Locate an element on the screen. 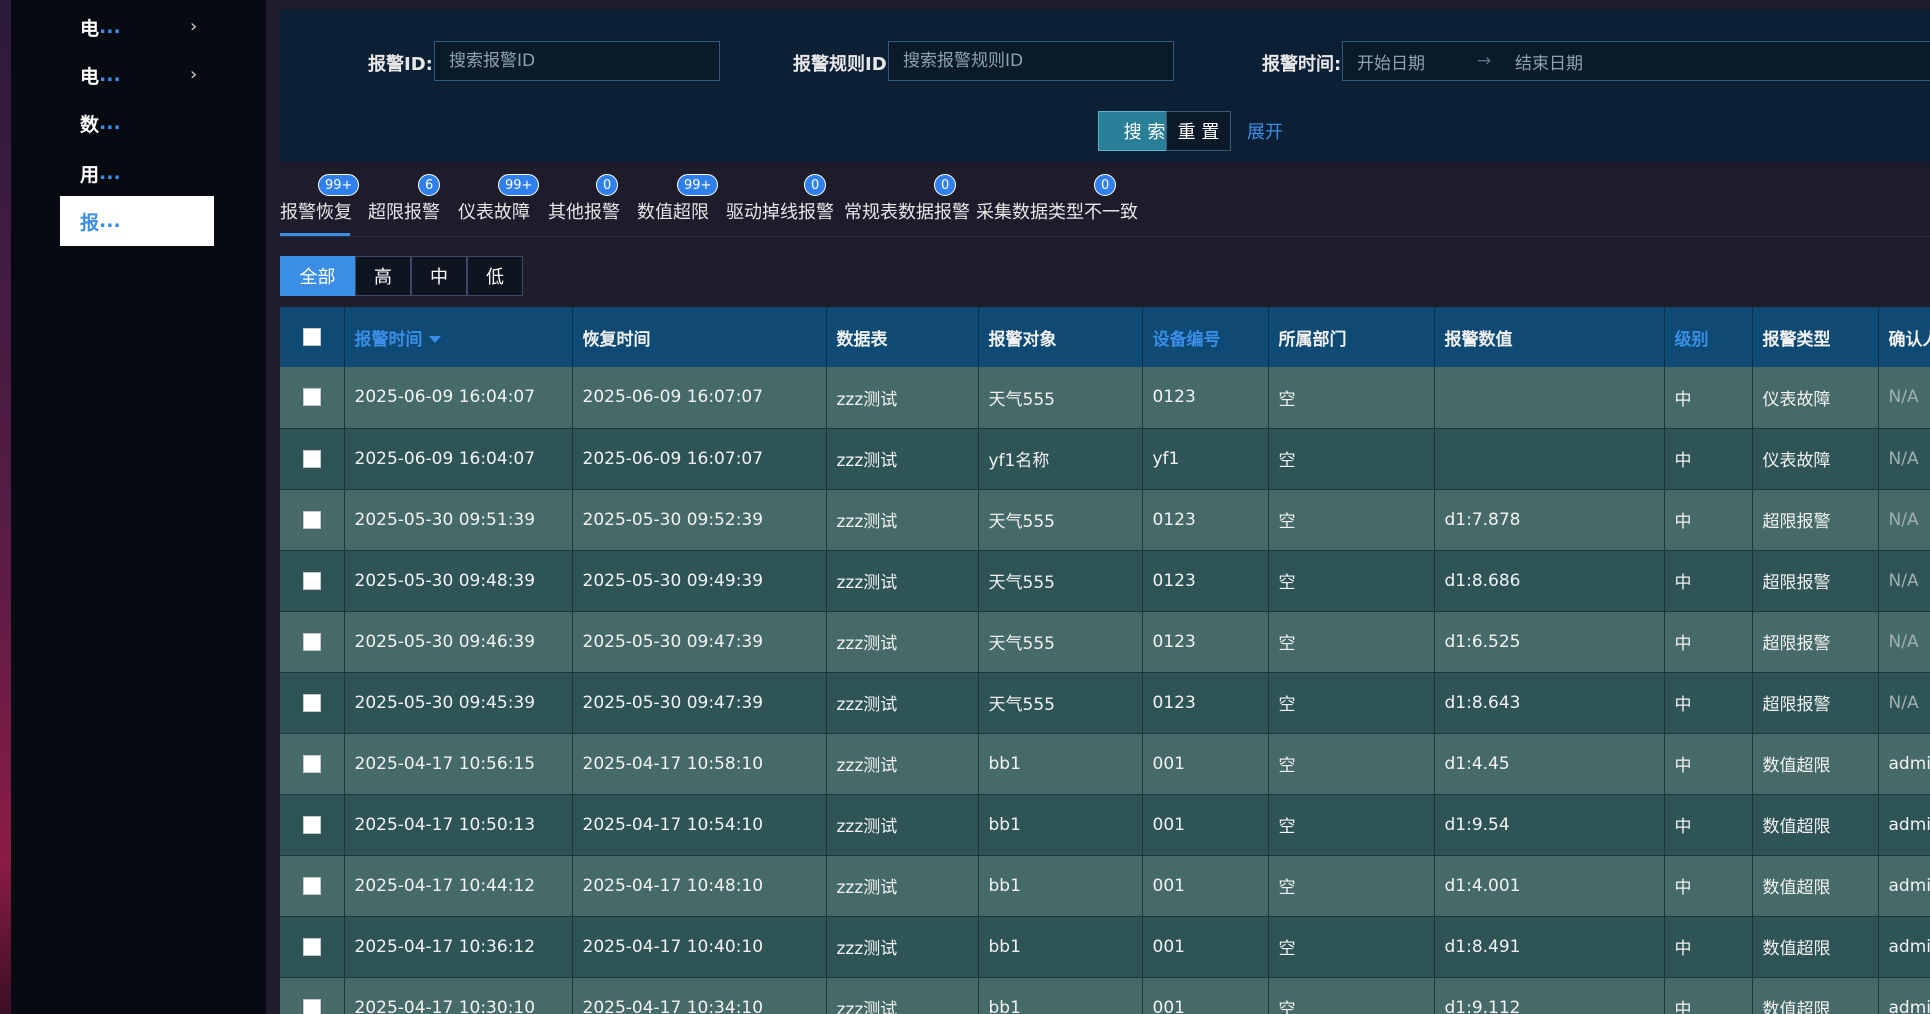  column-header: 级别 is located at coordinates (1708, 337).